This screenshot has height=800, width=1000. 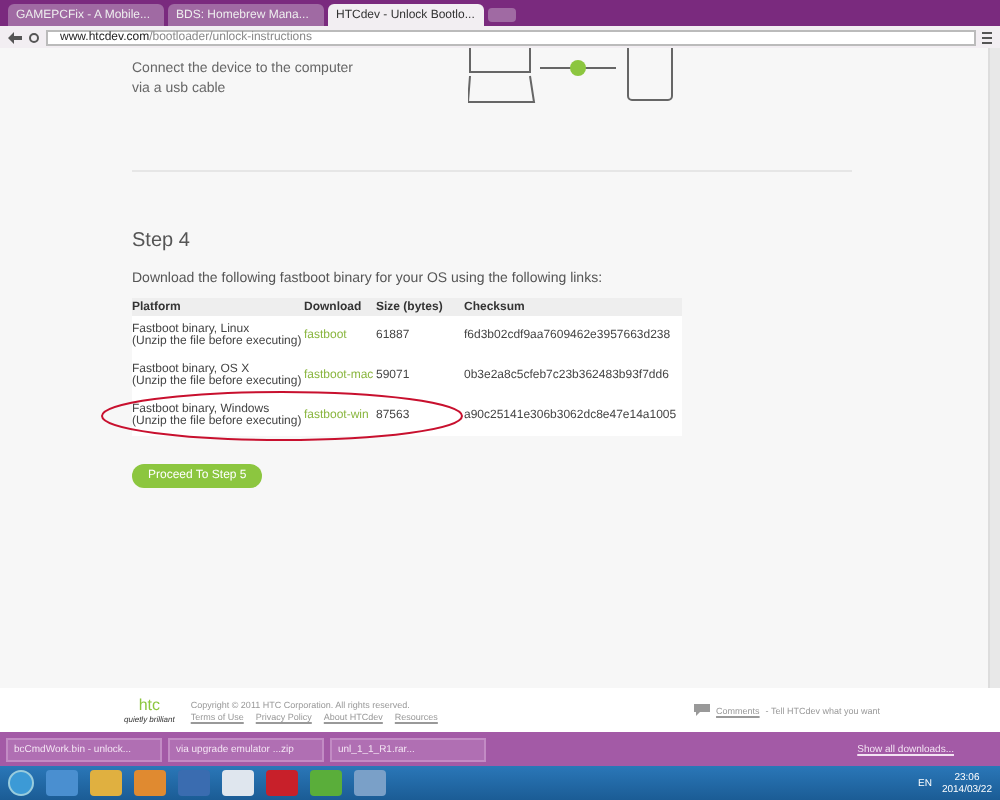 What do you see at coordinates (15, 37) in the screenshot?
I see `back-arrow-icon` at bounding box center [15, 37].